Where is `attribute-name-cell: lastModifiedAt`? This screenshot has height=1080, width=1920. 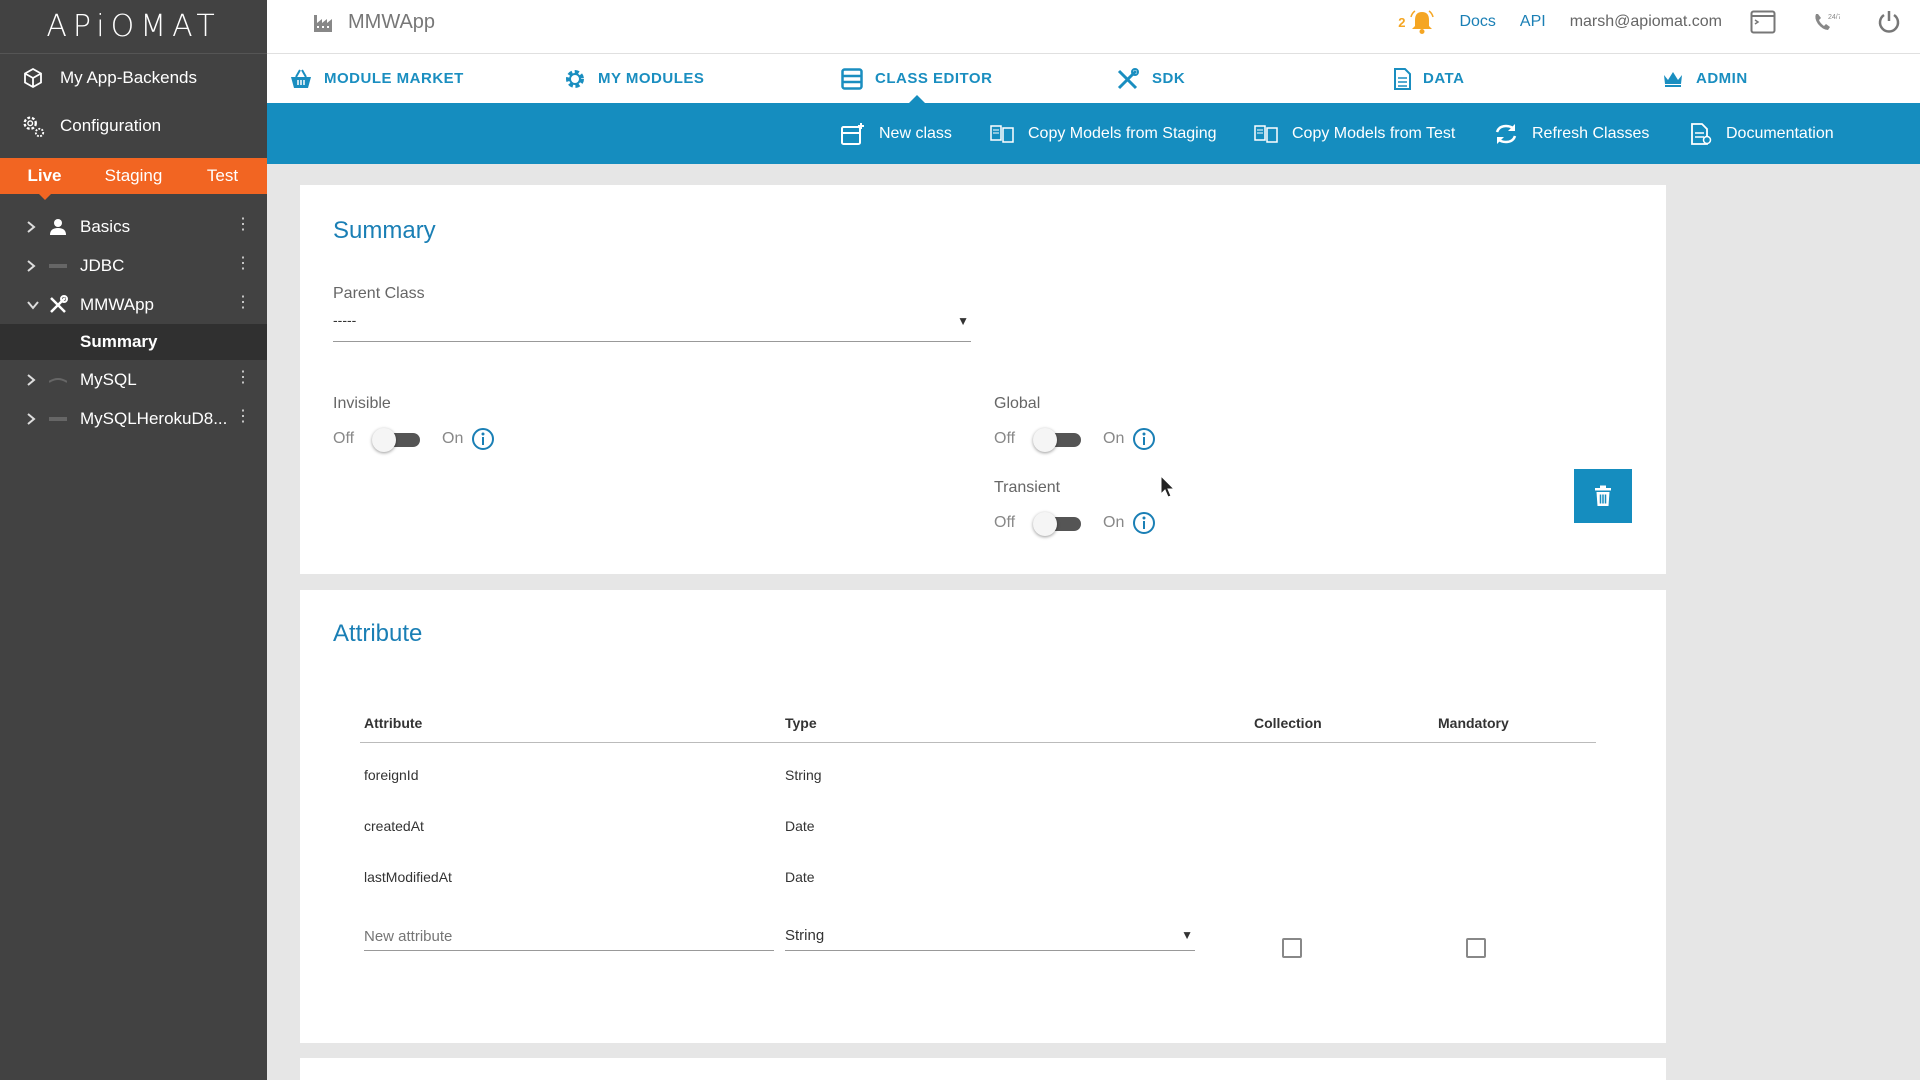 attribute-name-cell: lastModifiedAt is located at coordinates (408, 877).